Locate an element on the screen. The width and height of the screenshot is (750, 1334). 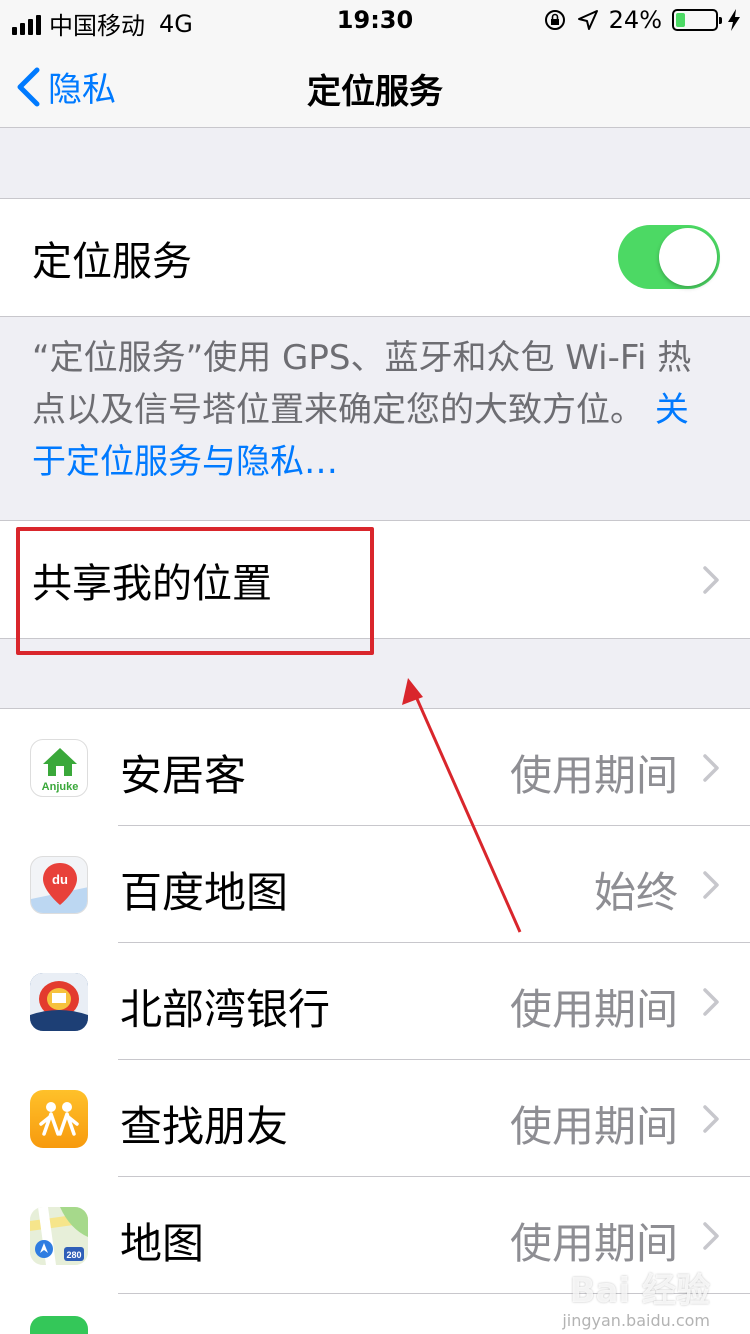
location-services-row: 定位服务 is located at coordinates (375, 257).